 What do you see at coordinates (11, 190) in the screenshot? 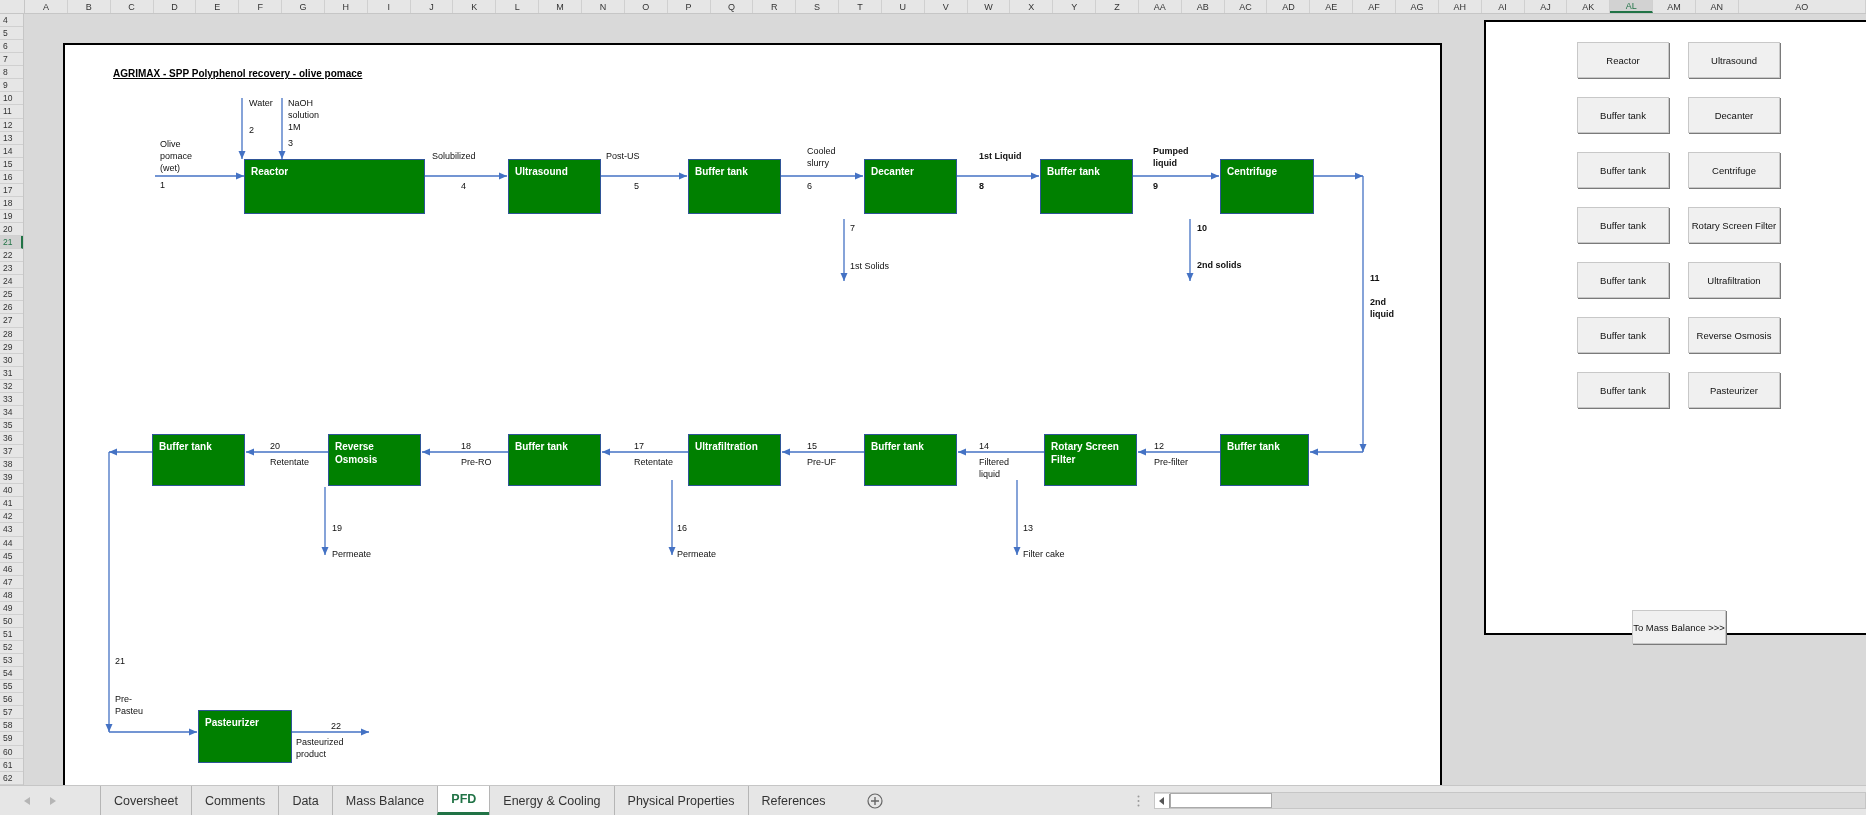
I see `row-header: 17` at bounding box center [11, 190].